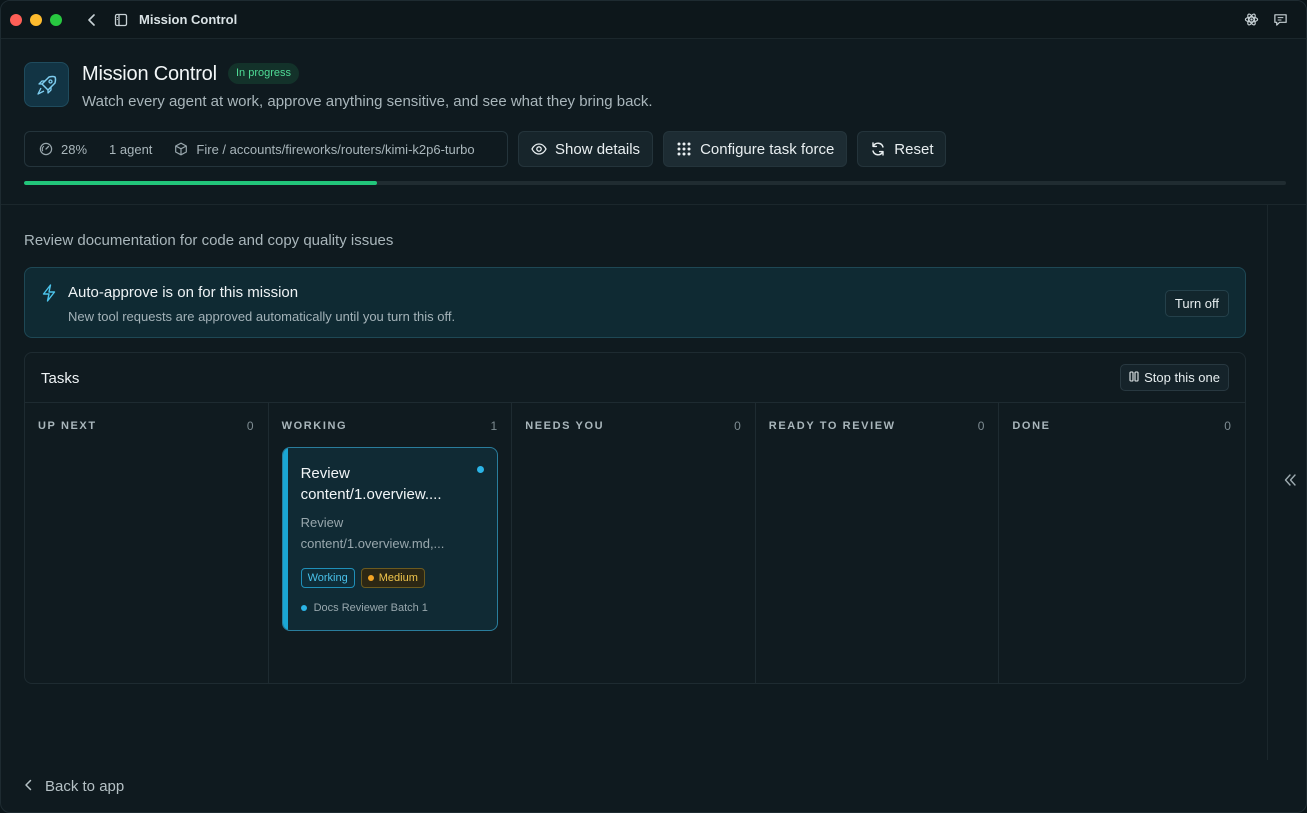  I want to click on window-controls, so click(36, 19).